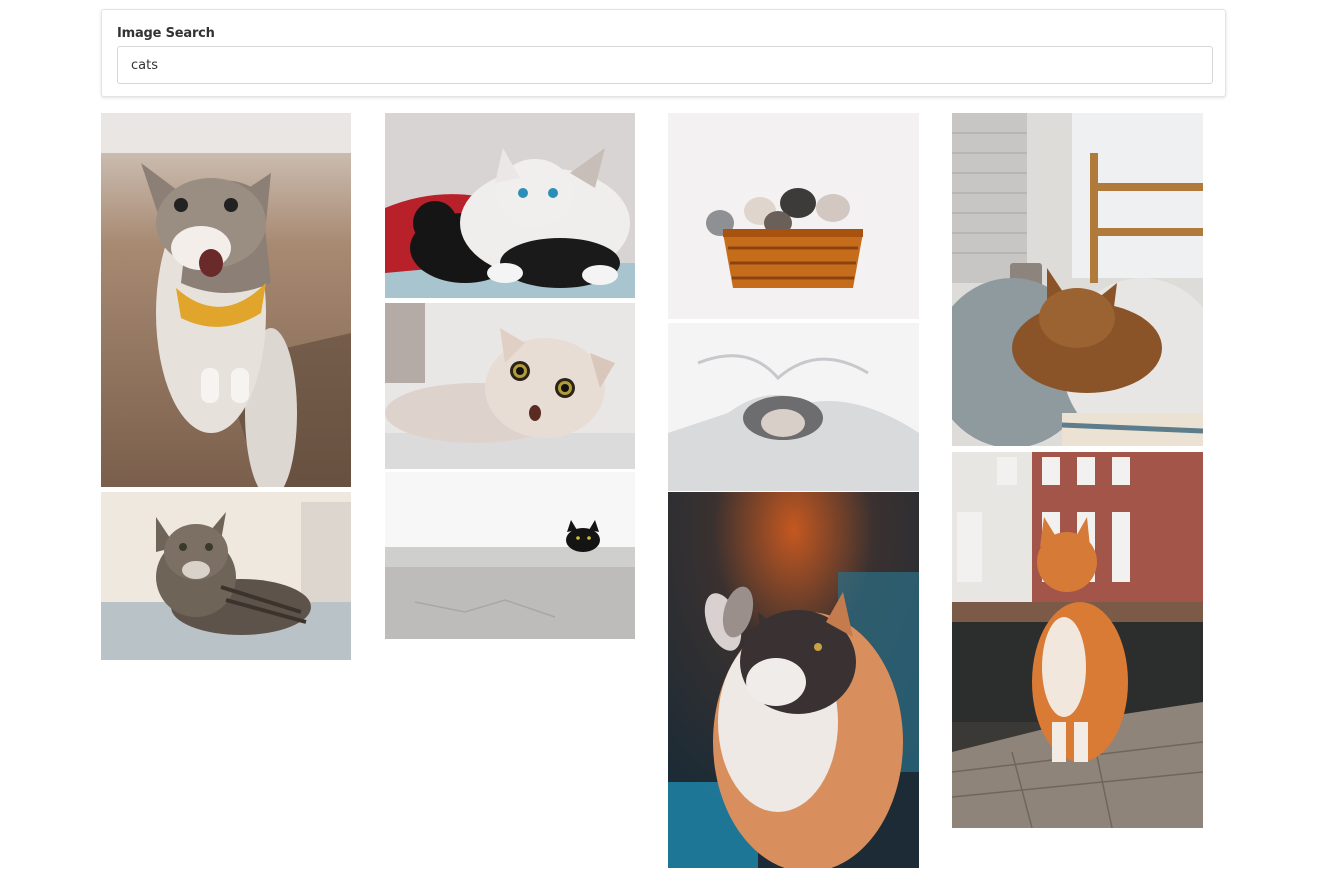 The width and height of the screenshot is (1324, 886). I want to click on search-label: Image Search, so click(166, 33).